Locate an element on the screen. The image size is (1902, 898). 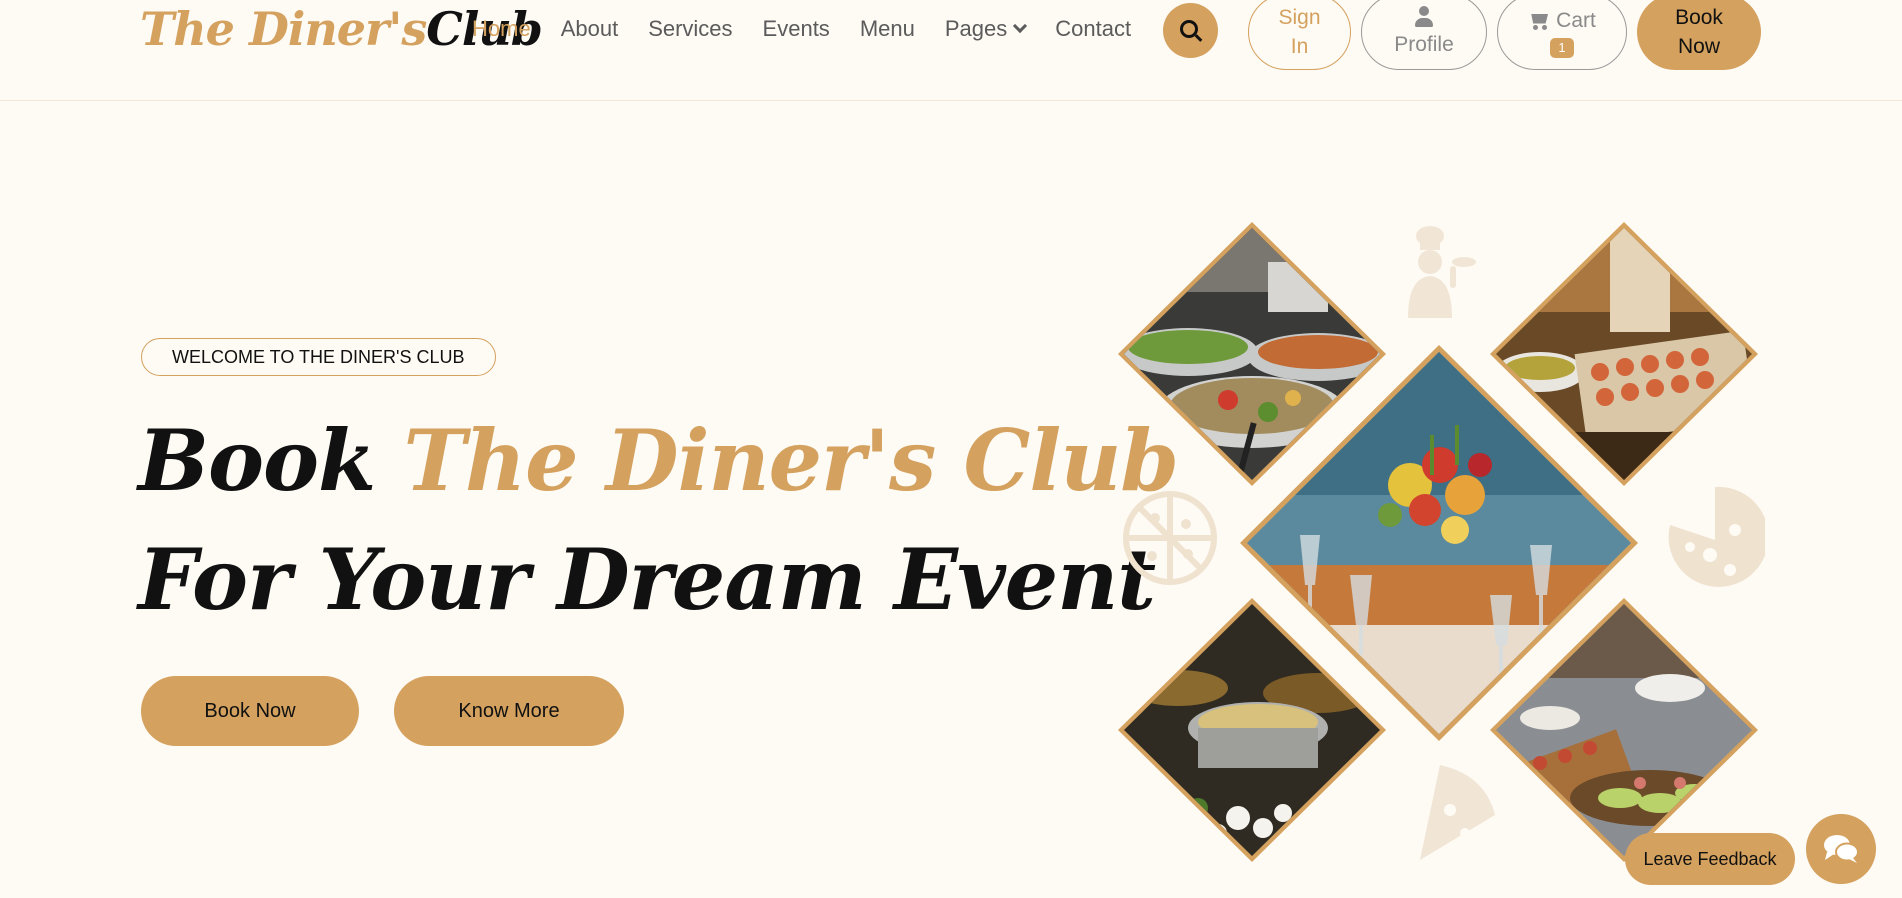
cart-button: Cart 1 is located at coordinates (1562, 35).